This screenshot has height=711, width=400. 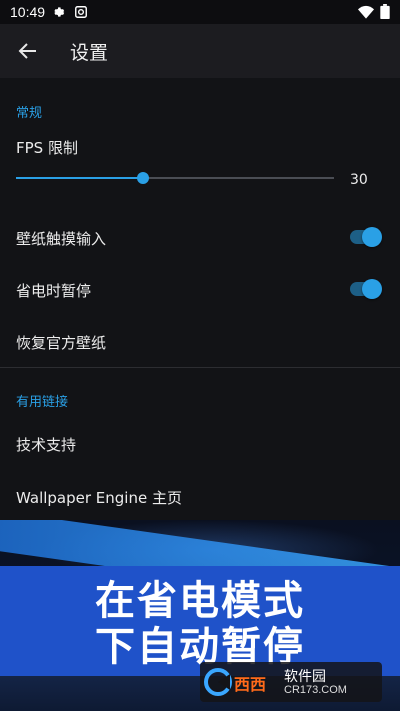 I want to click on battery-pause-label: 省电时暂停, so click(x=54, y=291).